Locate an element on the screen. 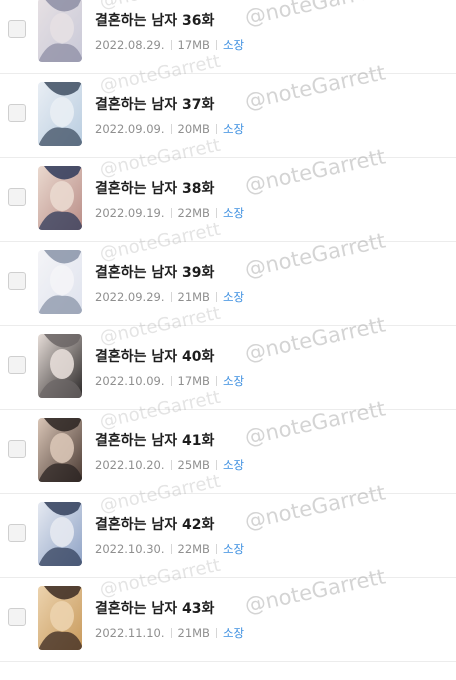 This screenshot has width=456, height=680. episode-date: 2022.10.09. is located at coordinates (130, 381).